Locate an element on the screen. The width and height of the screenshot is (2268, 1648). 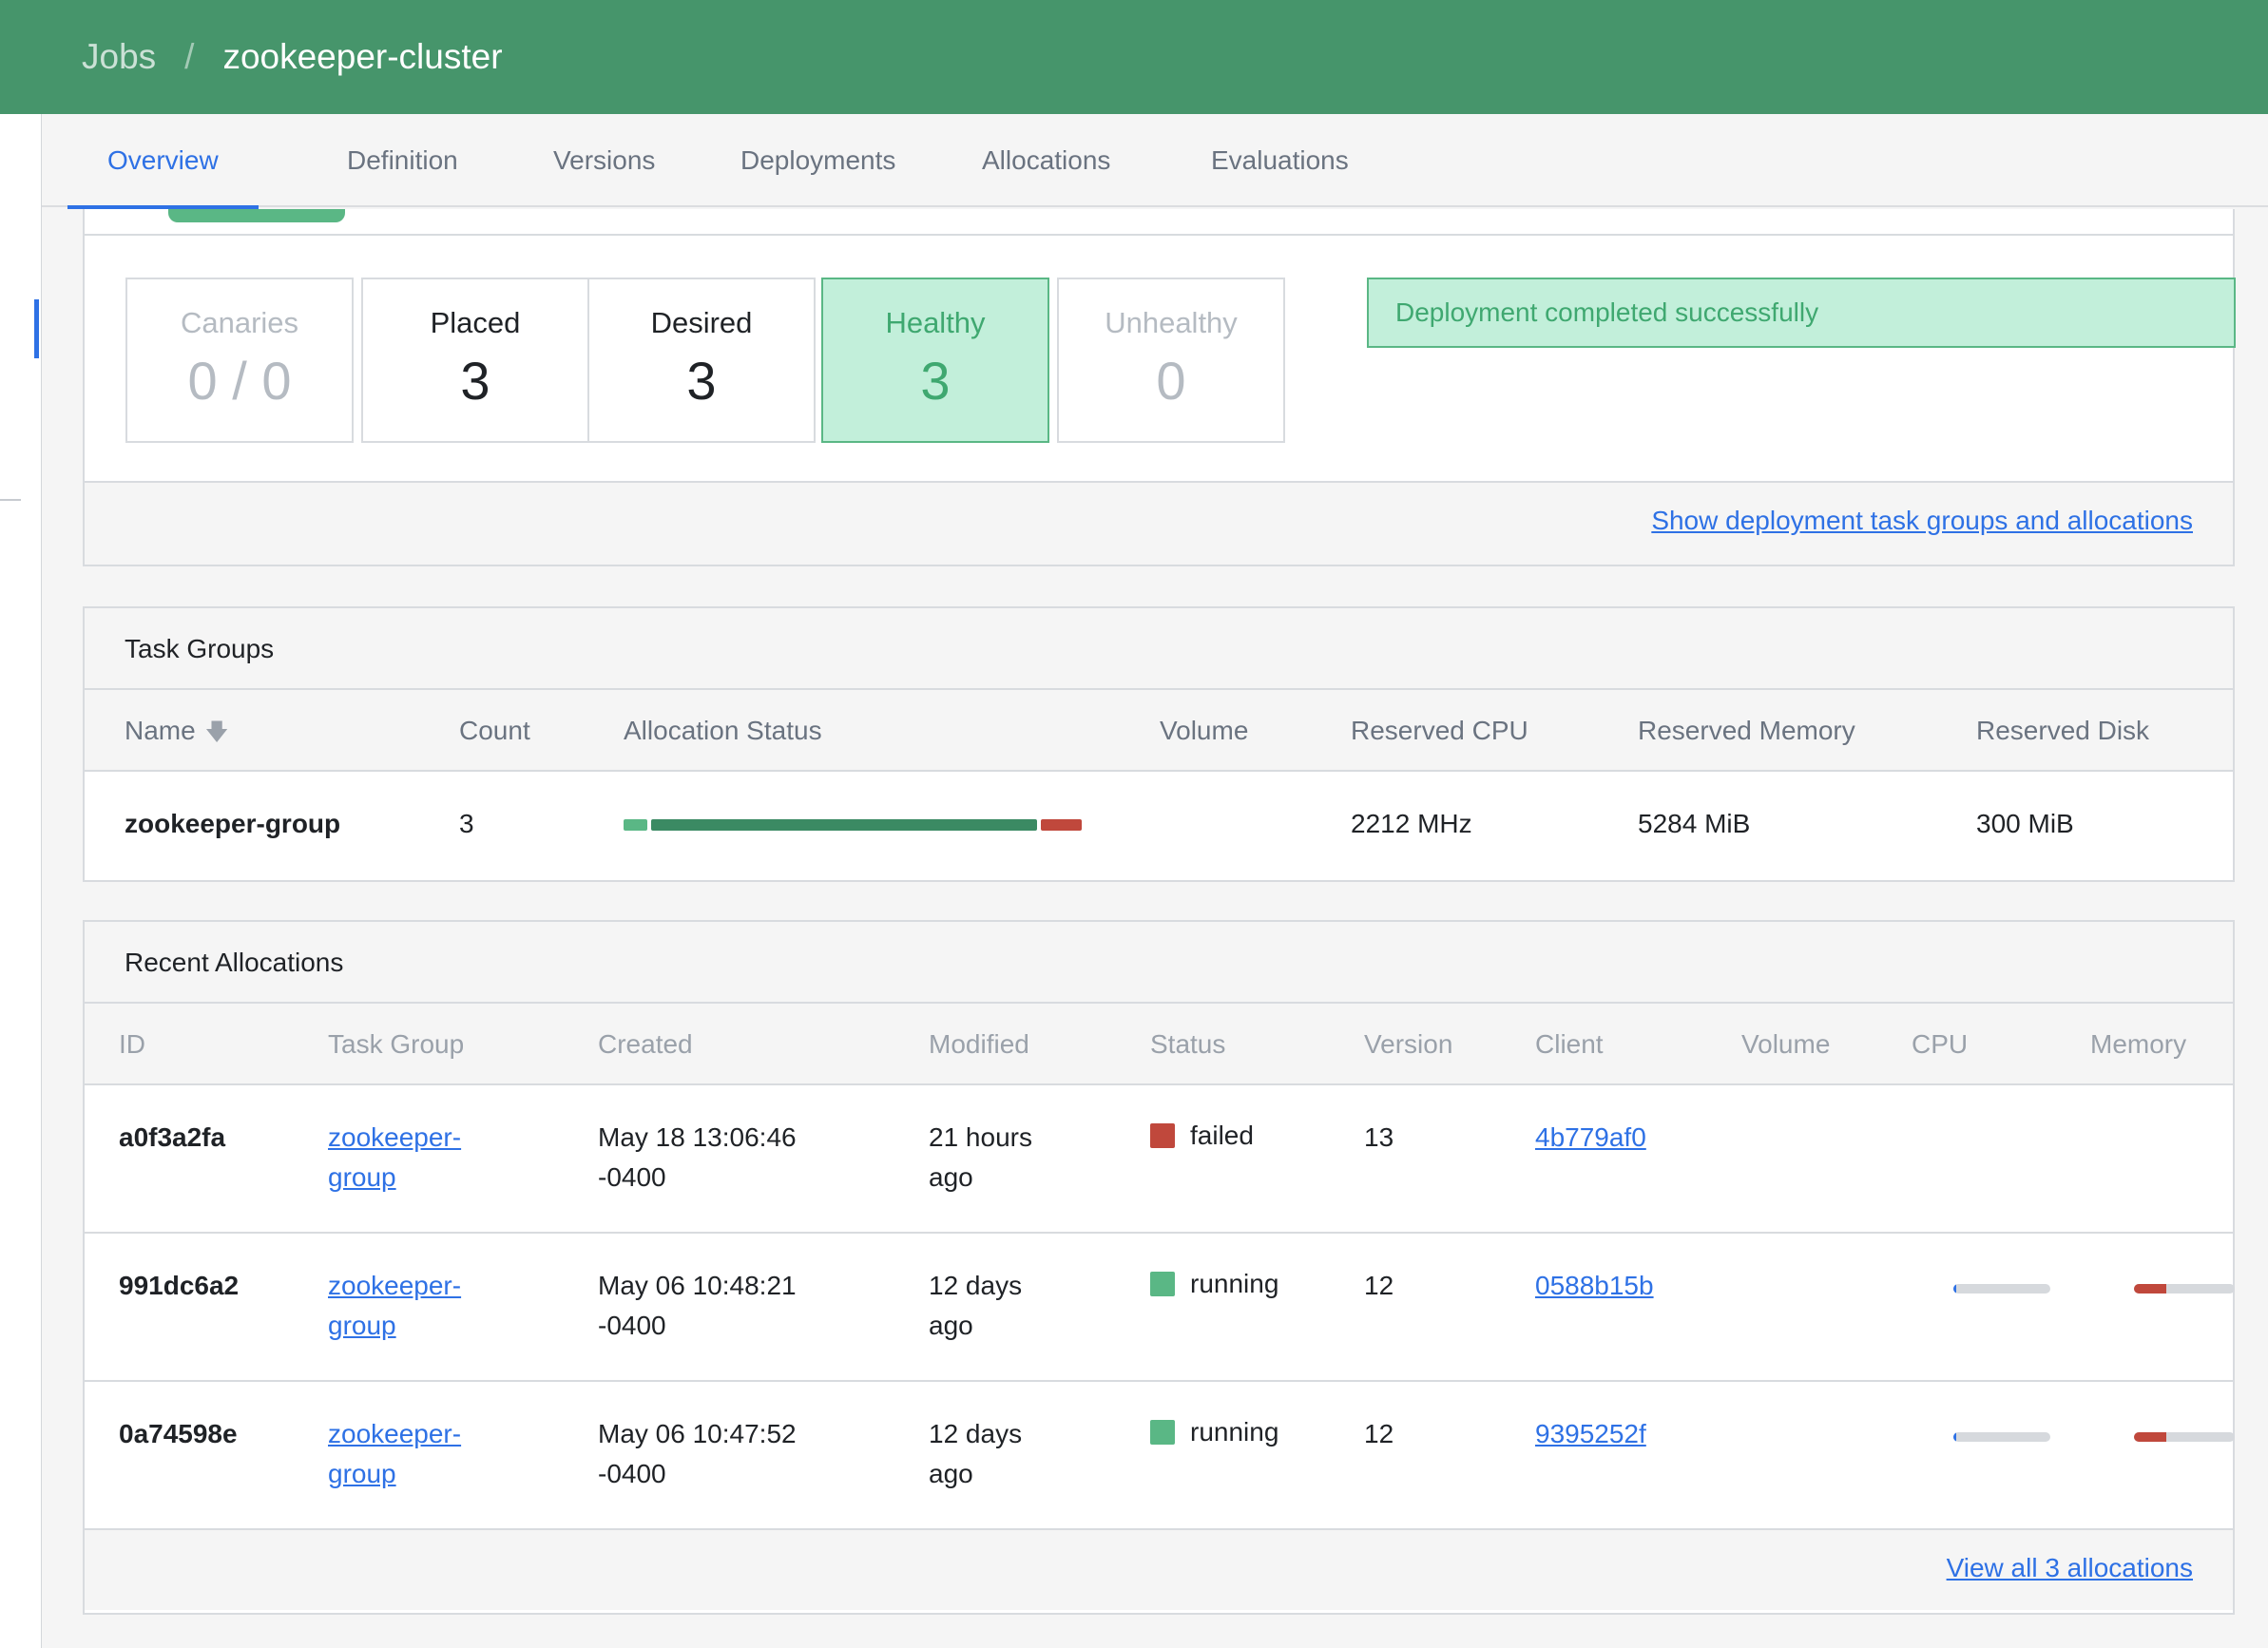
rail-active-marker is located at coordinates (36, 328).